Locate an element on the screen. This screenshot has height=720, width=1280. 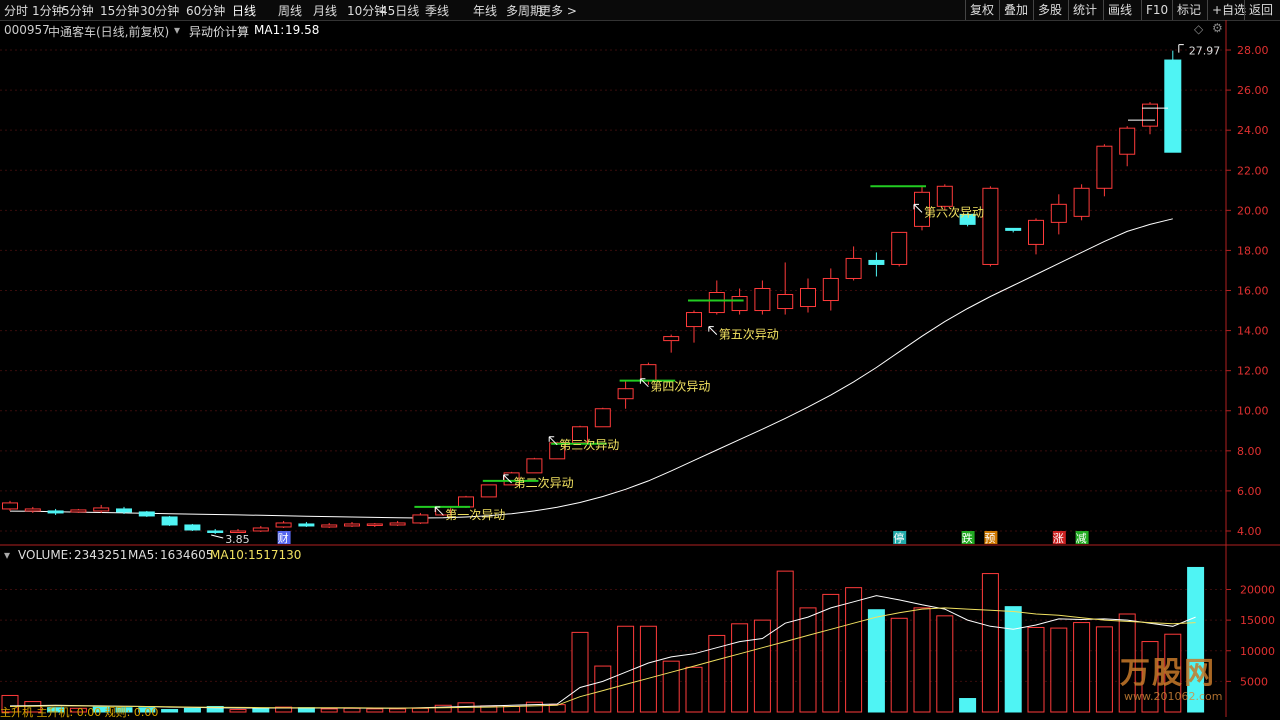
annotation-label: 第二次异动 is located at coordinates (544, 483).